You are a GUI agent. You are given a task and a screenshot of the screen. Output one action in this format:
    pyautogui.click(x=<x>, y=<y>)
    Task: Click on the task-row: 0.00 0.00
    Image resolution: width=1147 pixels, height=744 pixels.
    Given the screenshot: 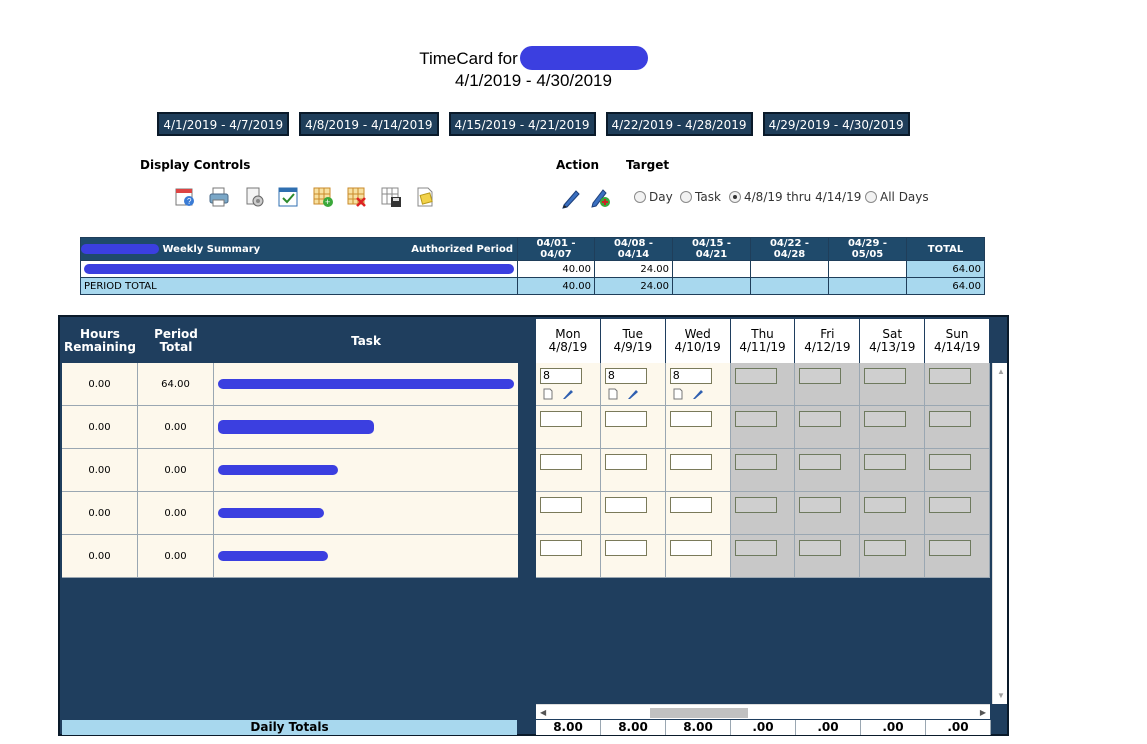 What is the action you would take?
    pyautogui.click(x=290, y=470)
    